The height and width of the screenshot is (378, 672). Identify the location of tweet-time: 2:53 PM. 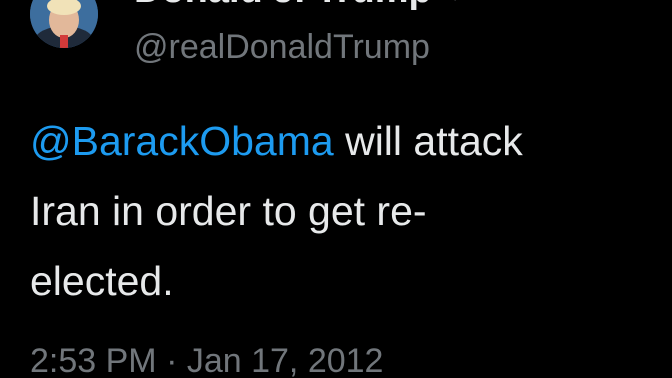
(93, 360).